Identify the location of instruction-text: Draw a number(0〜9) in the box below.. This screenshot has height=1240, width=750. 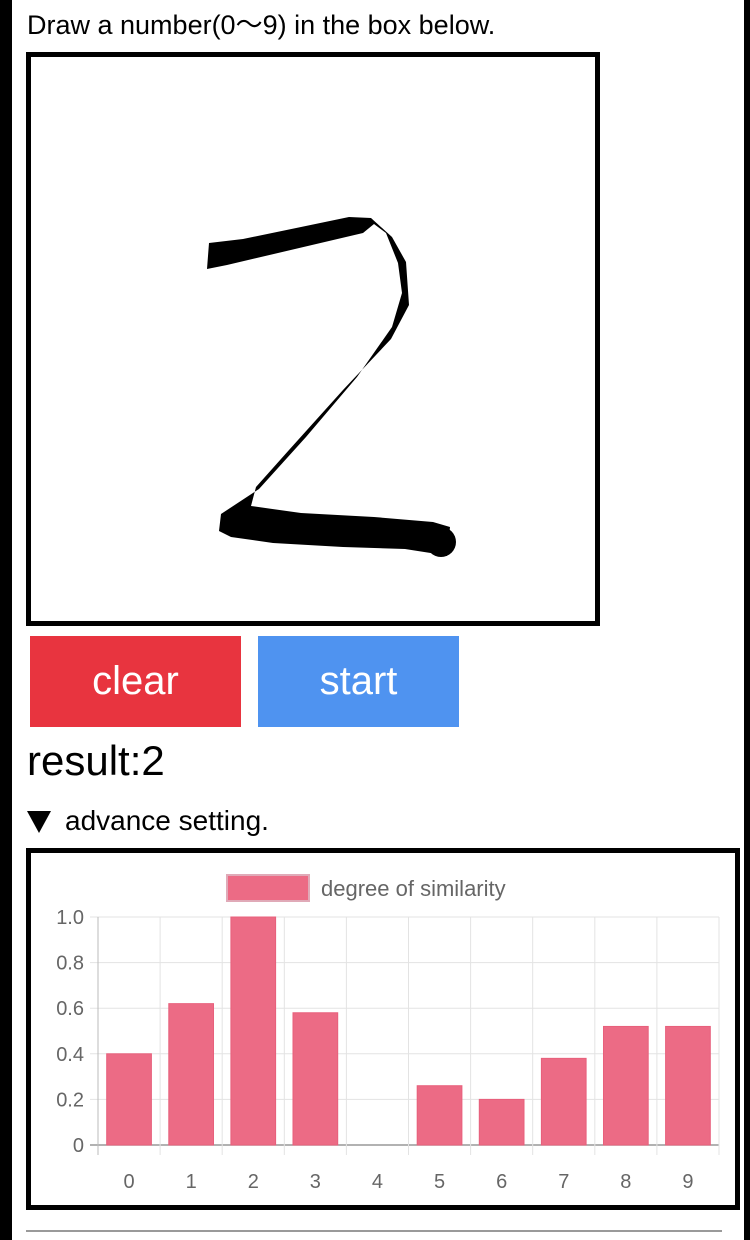
(261, 25).